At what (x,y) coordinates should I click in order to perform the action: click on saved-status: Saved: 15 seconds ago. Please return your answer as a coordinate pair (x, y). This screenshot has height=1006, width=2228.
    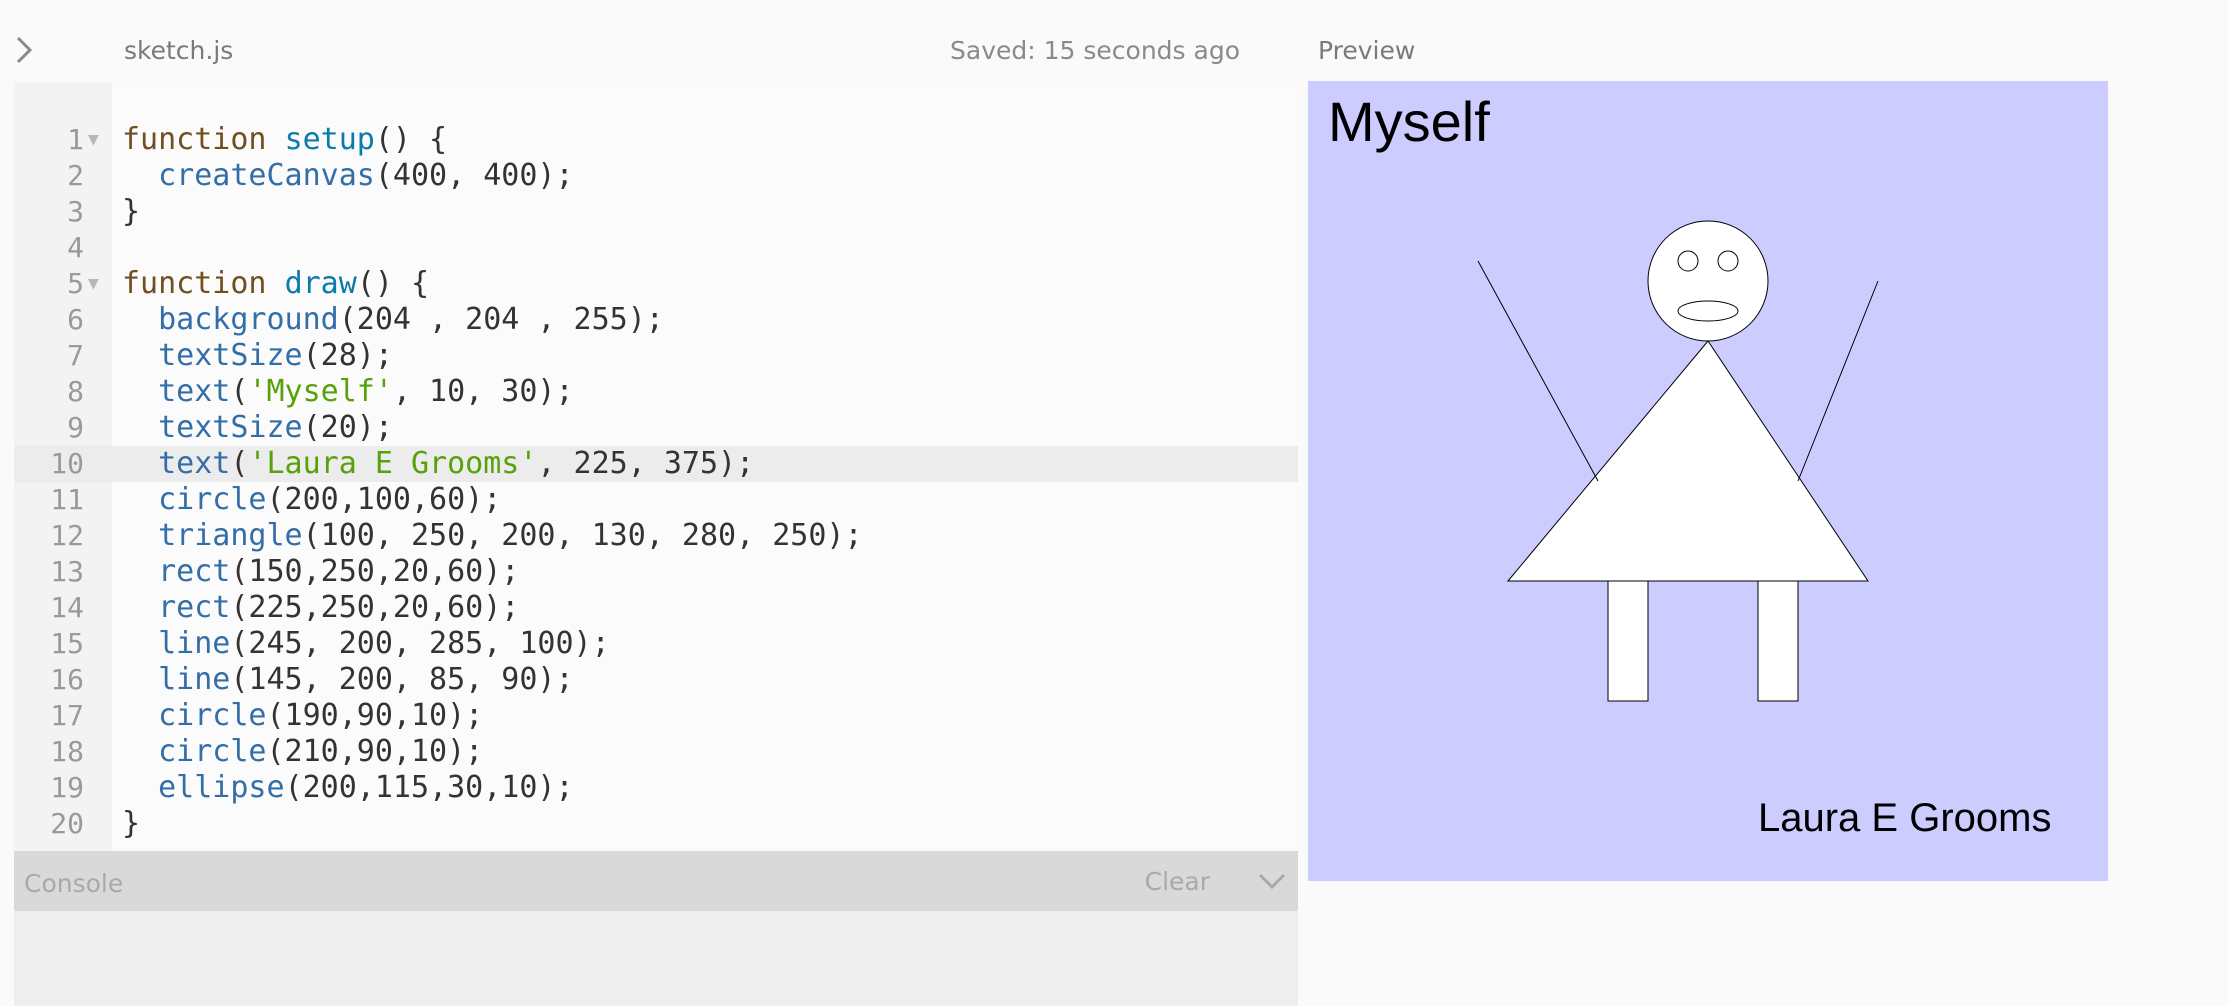
    Looking at the image, I should click on (1095, 50).